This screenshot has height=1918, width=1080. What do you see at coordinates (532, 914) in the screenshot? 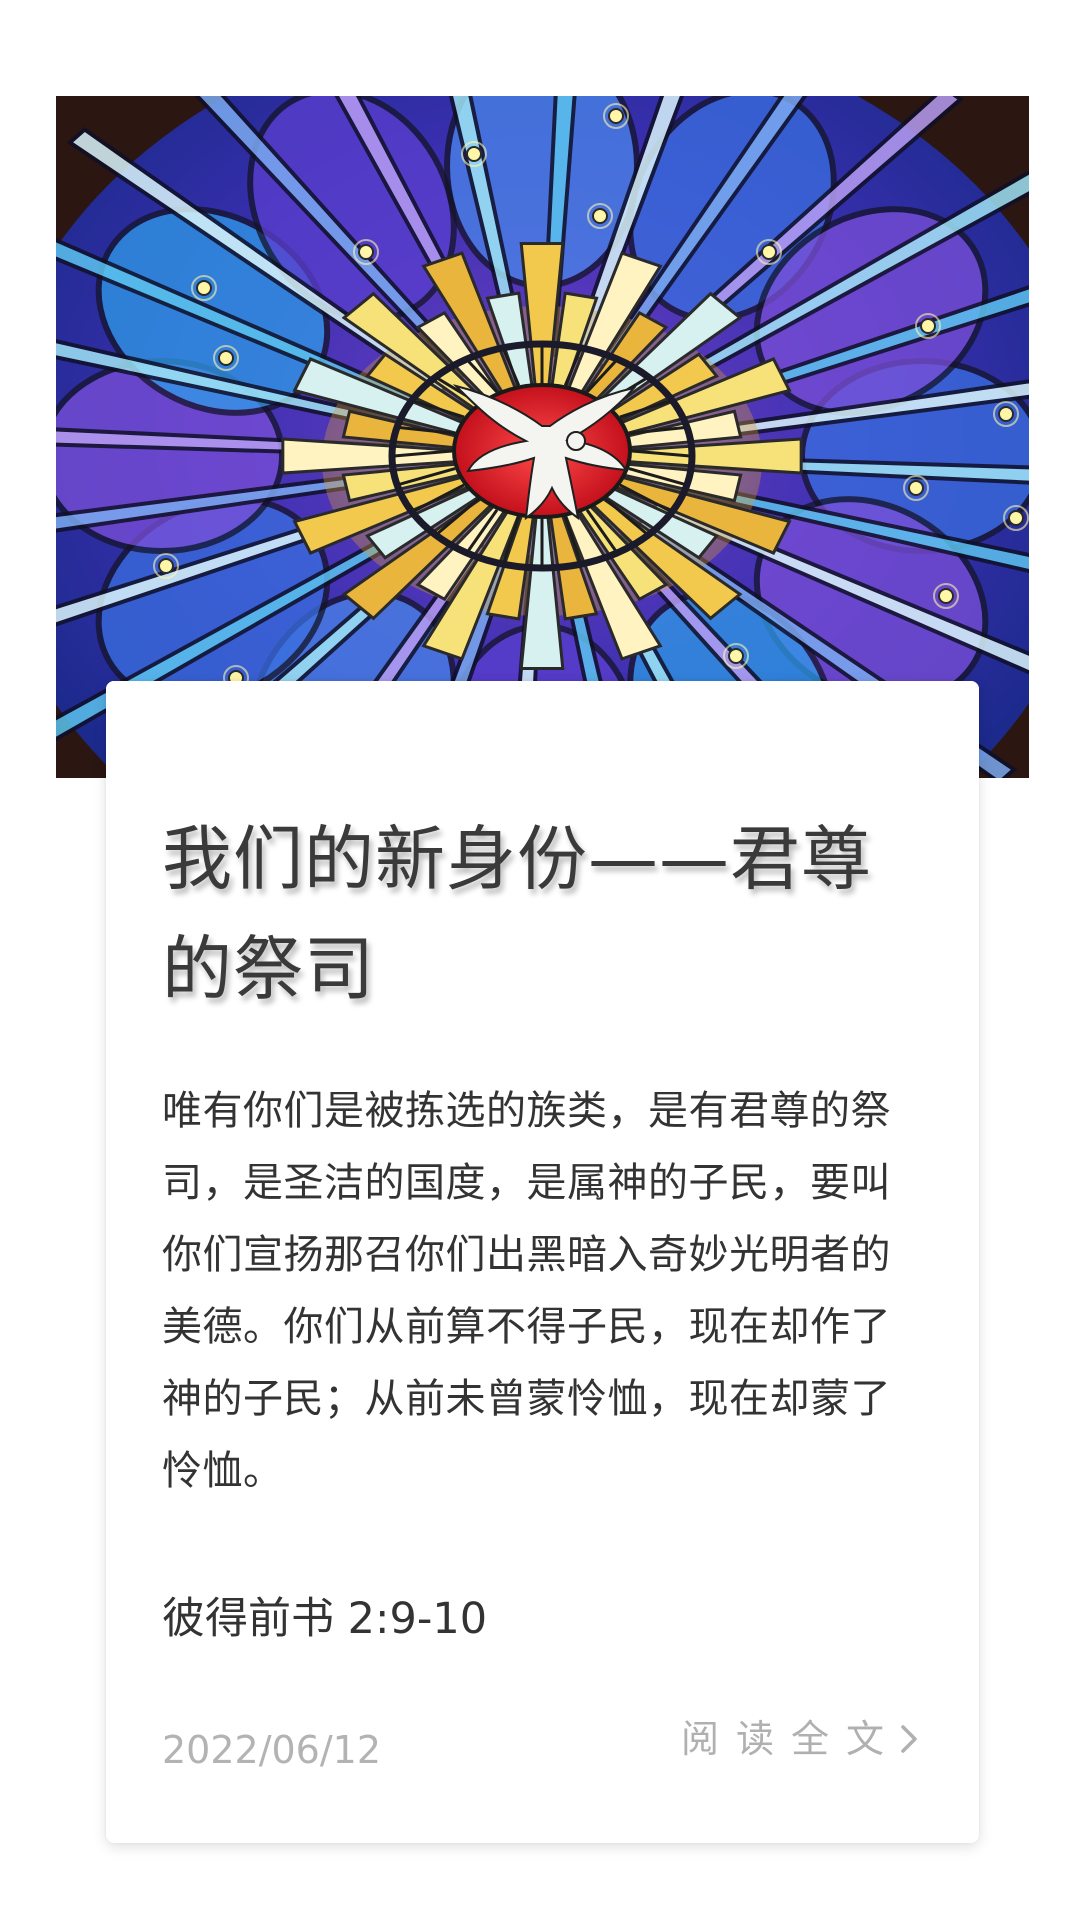
I see `article-title: 我们的新身份——君尊的祭司` at bounding box center [532, 914].